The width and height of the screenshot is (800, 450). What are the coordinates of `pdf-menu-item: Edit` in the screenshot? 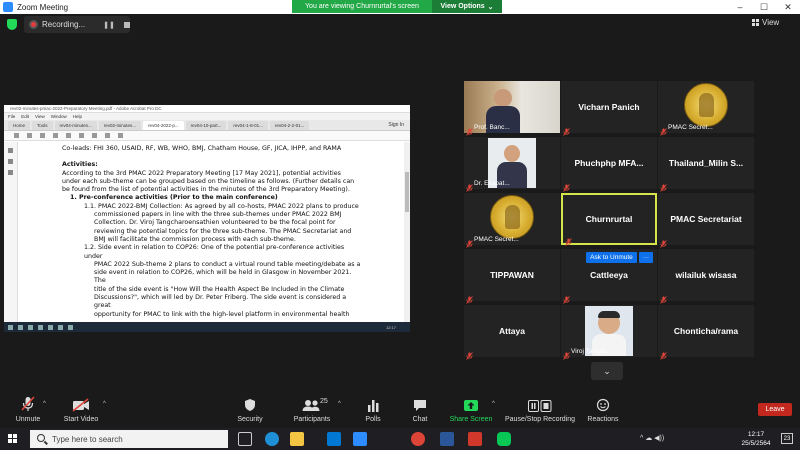 It's located at (25, 116).